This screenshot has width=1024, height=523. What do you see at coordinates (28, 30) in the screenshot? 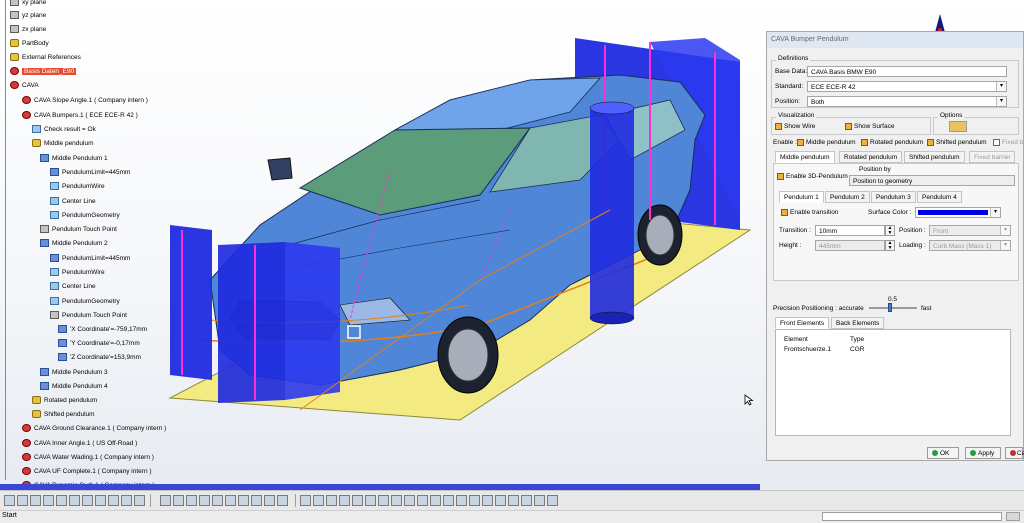
I see `tree-node-zxplane: zx plane` at bounding box center [28, 30].